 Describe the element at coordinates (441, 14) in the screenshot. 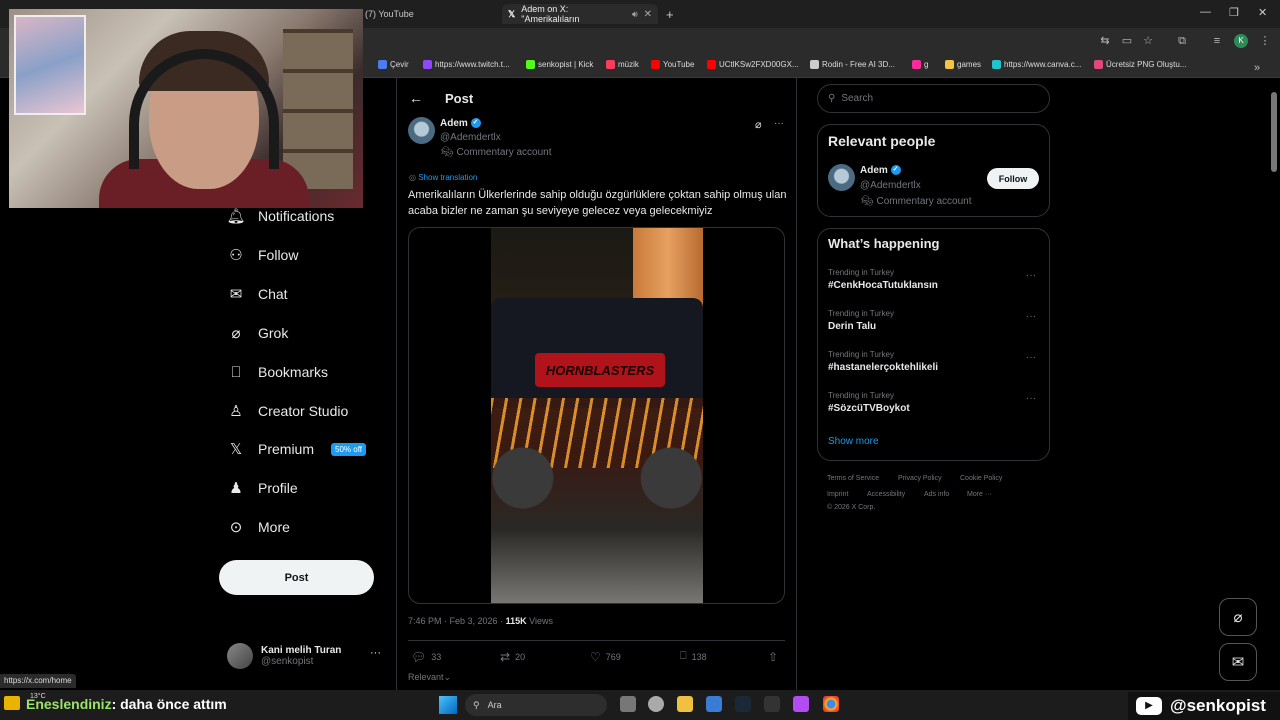

I see `tab-youtube: (7) YouTube✕` at that location.